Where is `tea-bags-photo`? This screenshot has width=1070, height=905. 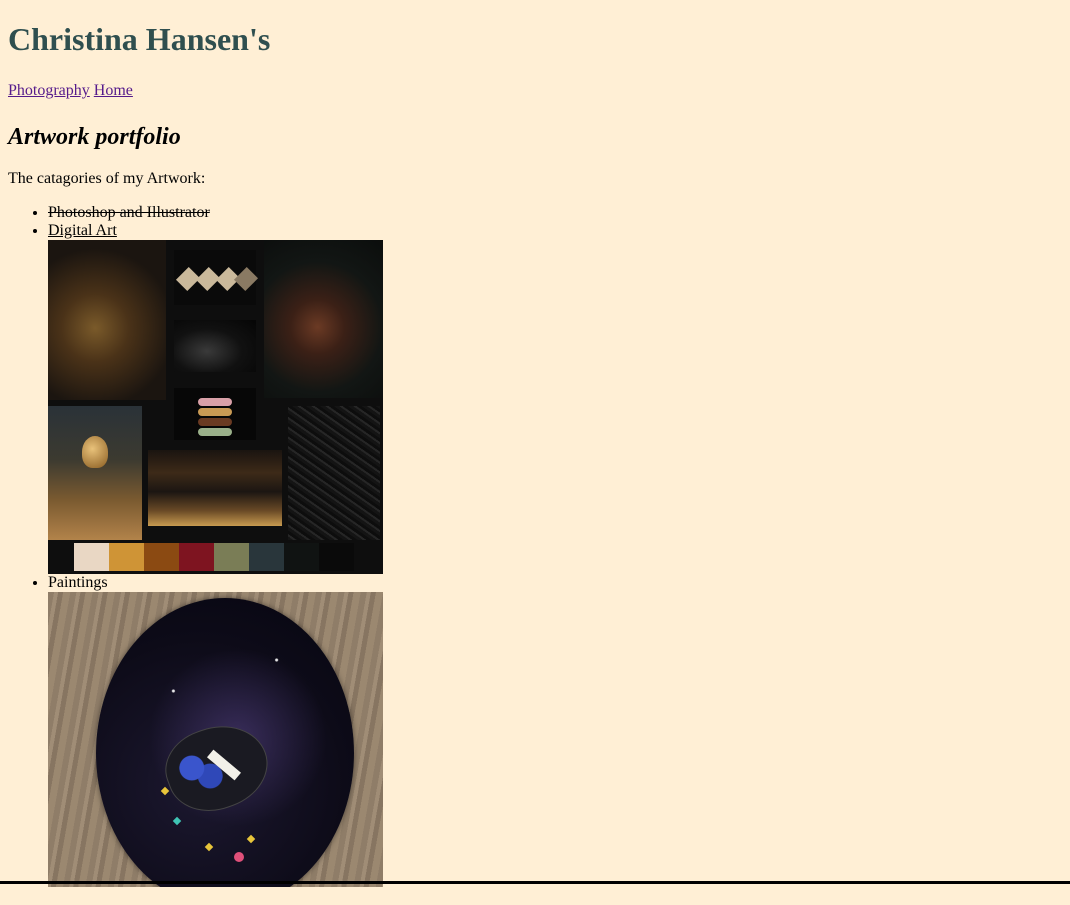
tea-bags-photo is located at coordinates (216, 277).